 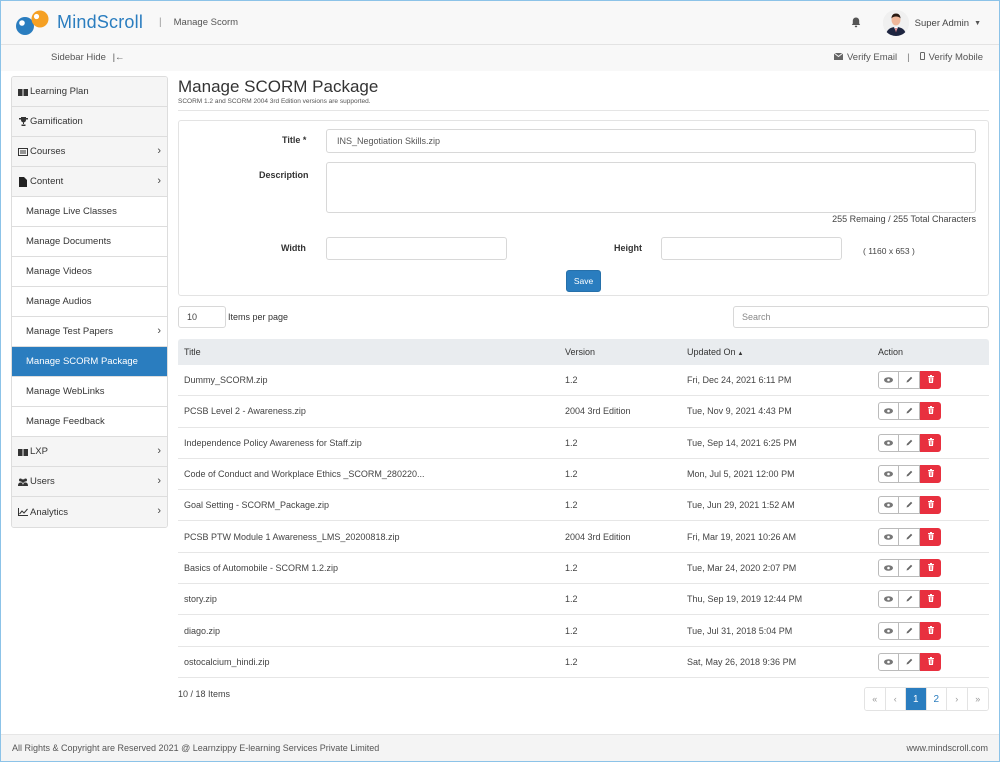 What do you see at coordinates (89, 272) in the screenshot?
I see `sidebar-item-manage-videos: Manage Videos` at bounding box center [89, 272].